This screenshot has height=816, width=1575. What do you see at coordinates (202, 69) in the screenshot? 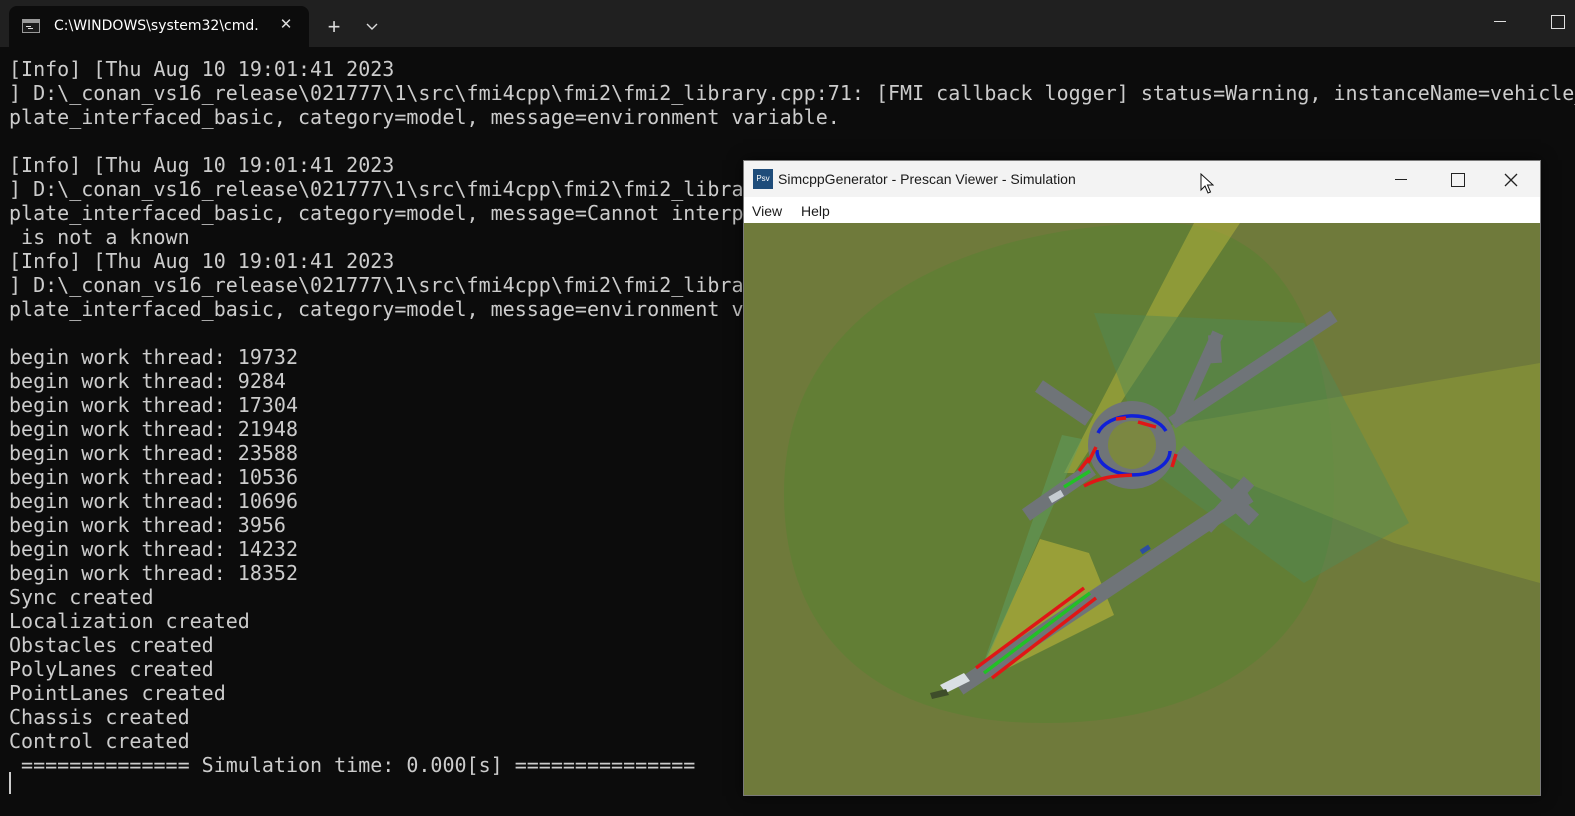
I see `terminal-line: [Info] [Thu Aug 10 19:01:41 2023` at bounding box center [202, 69].